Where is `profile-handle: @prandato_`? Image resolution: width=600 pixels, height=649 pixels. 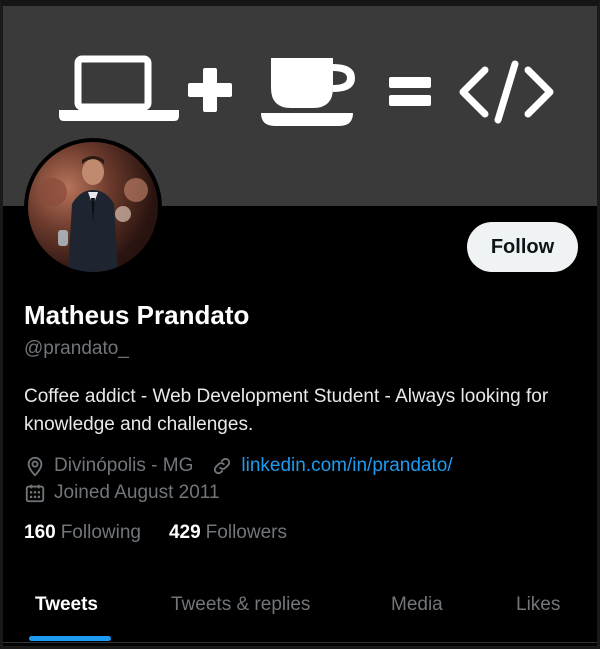
profile-handle: @prandato_ is located at coordinates (76, 348).